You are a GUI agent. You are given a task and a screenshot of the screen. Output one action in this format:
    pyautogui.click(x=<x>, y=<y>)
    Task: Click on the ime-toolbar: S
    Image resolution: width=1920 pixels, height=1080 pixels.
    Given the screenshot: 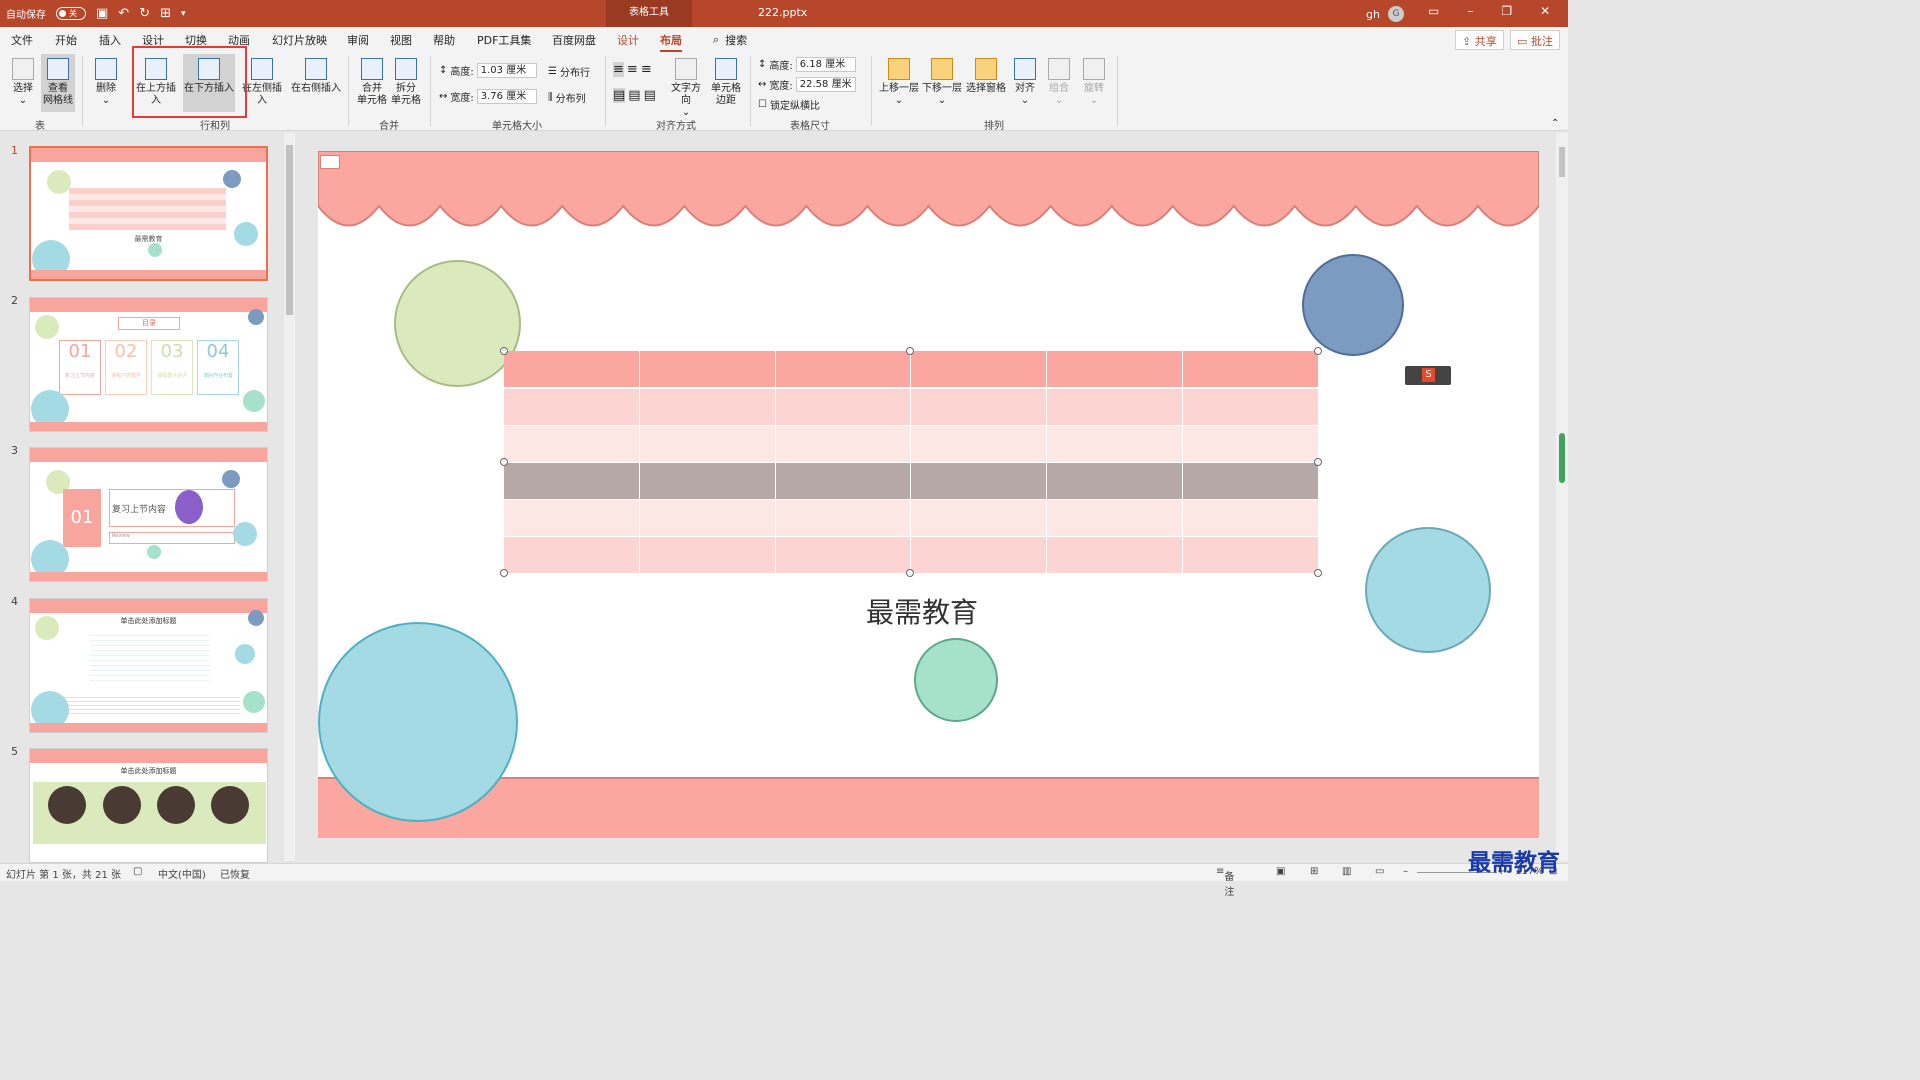 What is the action you would take?
    pyautogui.click(x=1428, y=375)
    